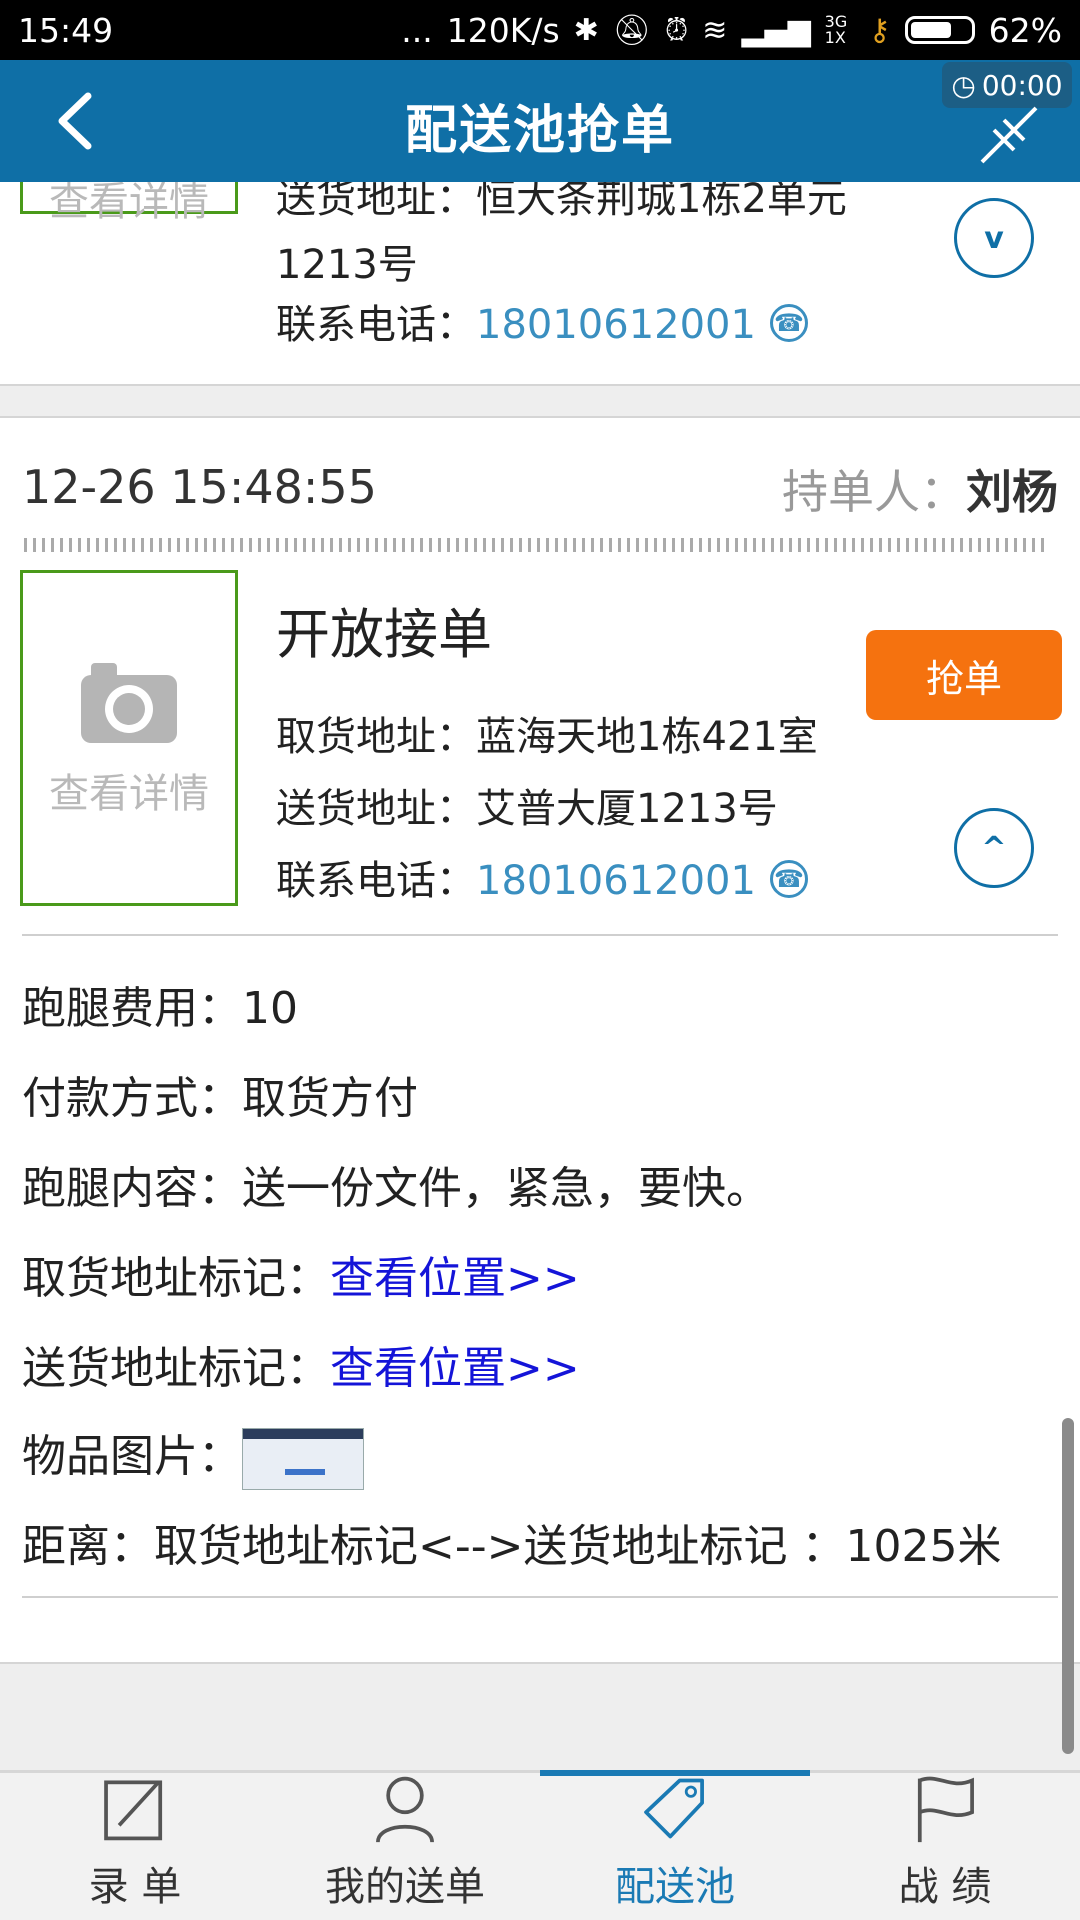 The width and height of the screenshot is (1080, 1920). What do you see at coordinates (874, 492) in the screenshot?
I see `holder-label: 持单人：` at bounding box center [874, 492].